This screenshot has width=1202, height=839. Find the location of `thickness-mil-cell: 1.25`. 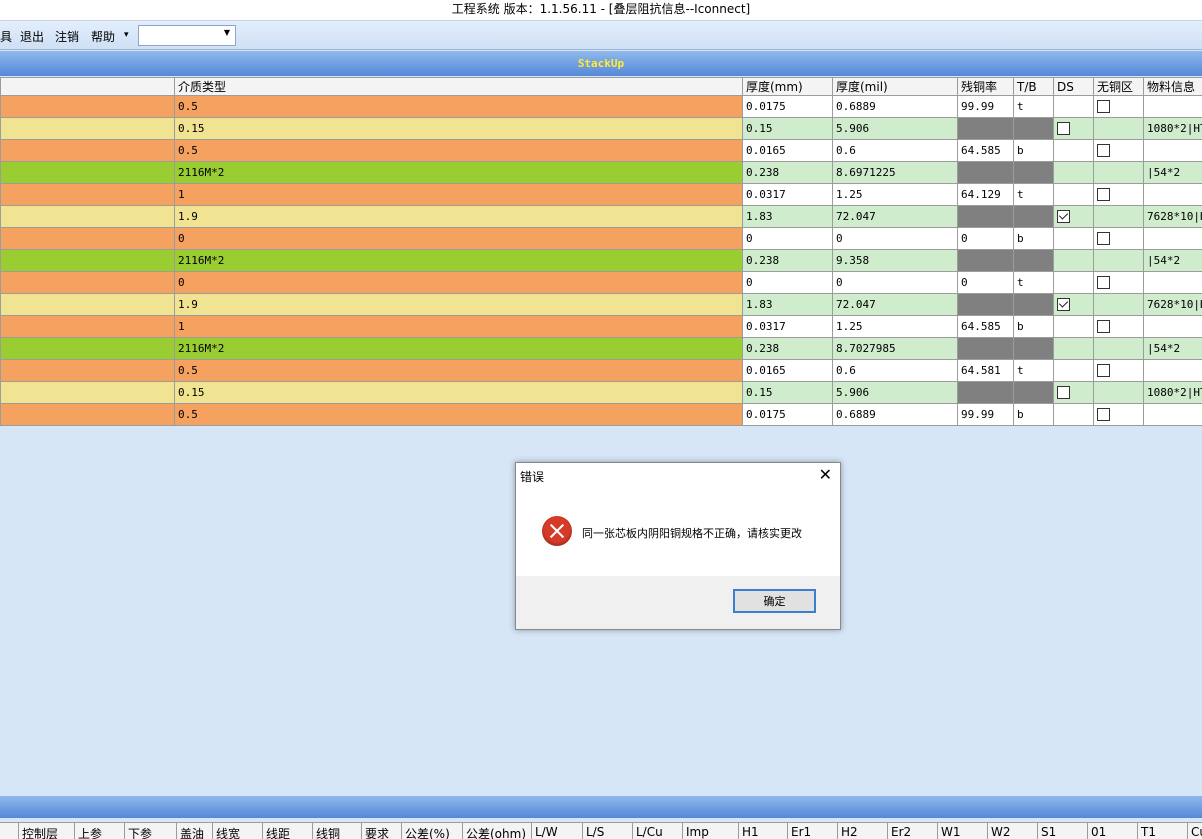

thickness-mil-cell: 1.25 is located at coordinates (895, 195).